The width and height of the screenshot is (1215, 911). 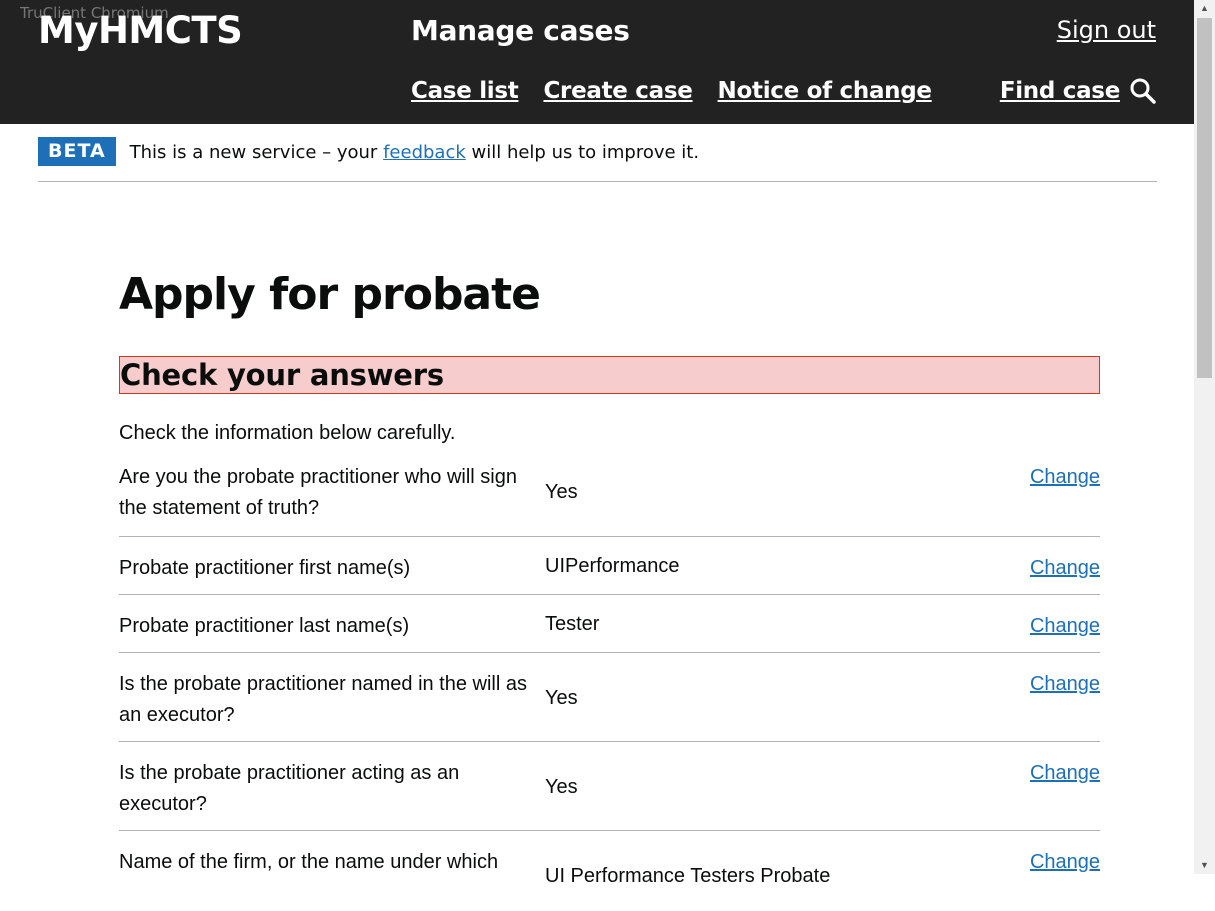 I want to click on nav-notice-of-change: Notice of change, so click(x=825, y=91).